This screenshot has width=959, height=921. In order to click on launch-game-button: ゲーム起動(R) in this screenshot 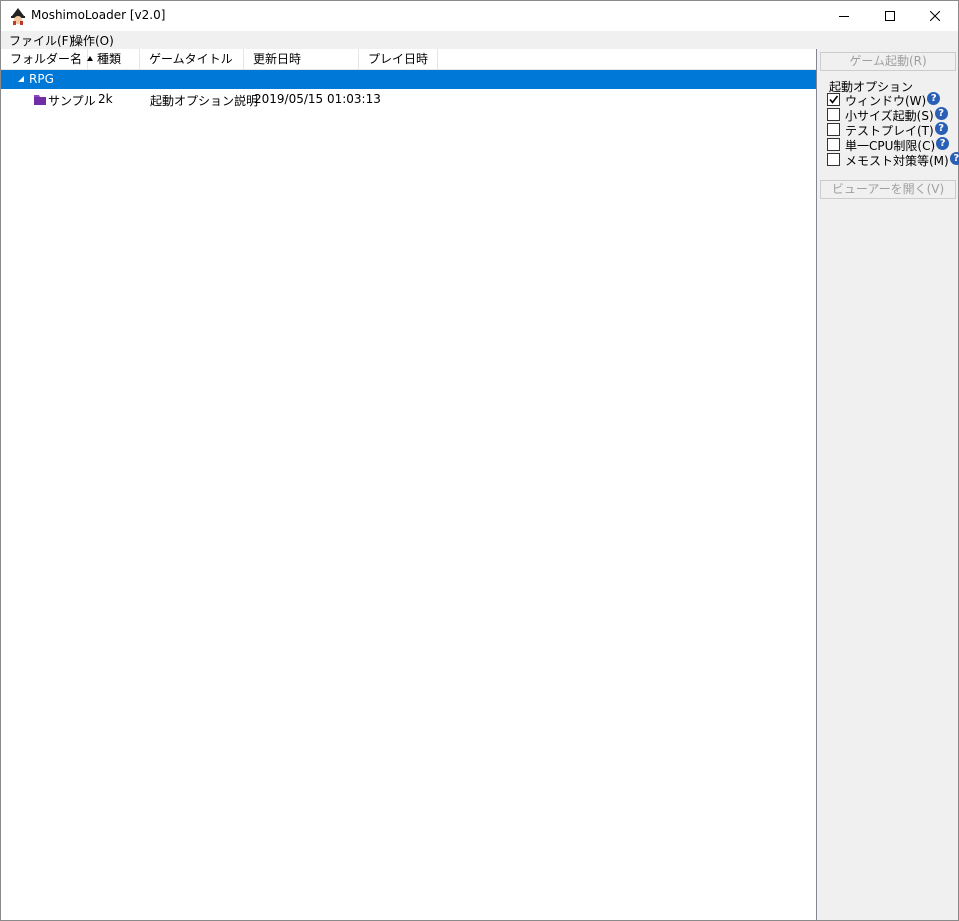, I will do `click(888, 61)`.